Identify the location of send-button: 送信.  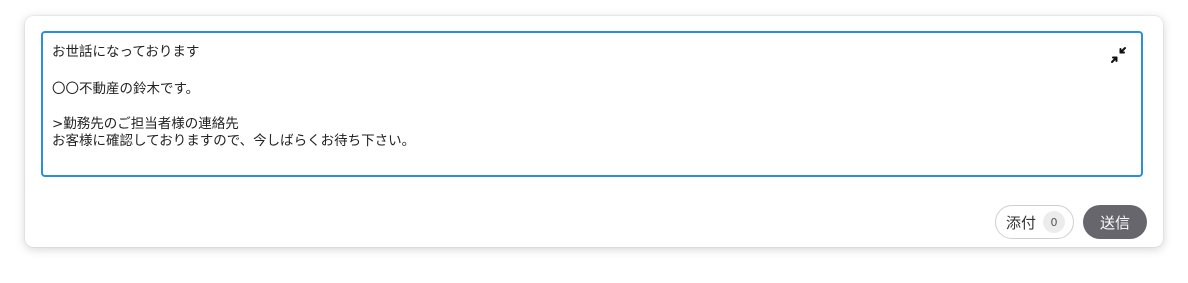
(1115, 222).